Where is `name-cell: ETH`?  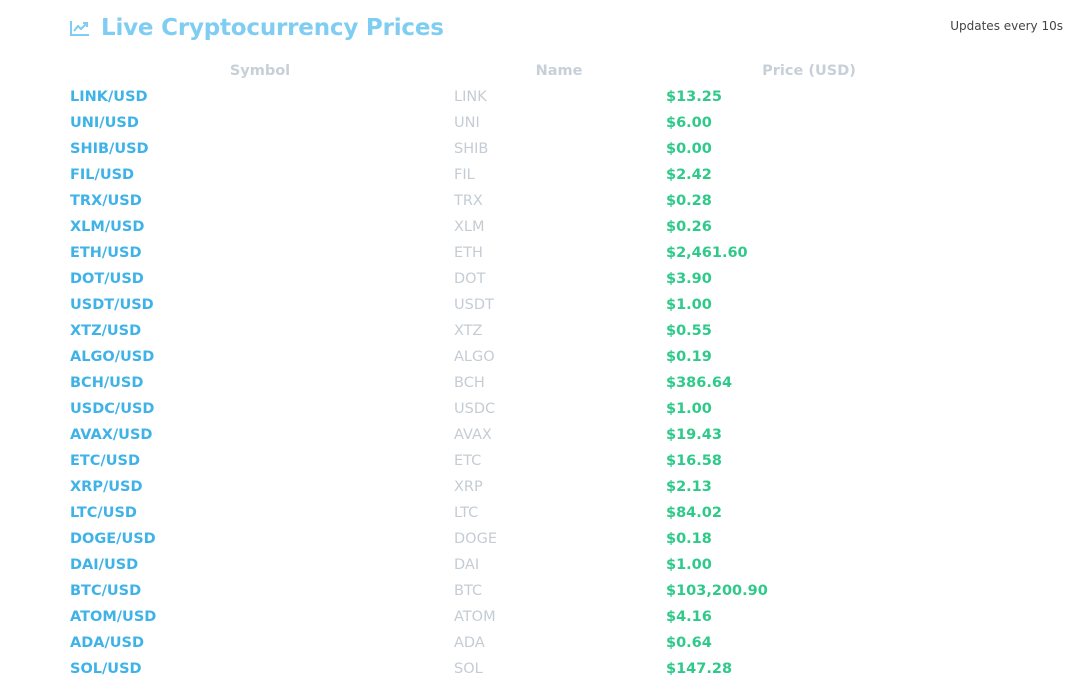 name-cell: ETH is located at coordinates (556, 253).